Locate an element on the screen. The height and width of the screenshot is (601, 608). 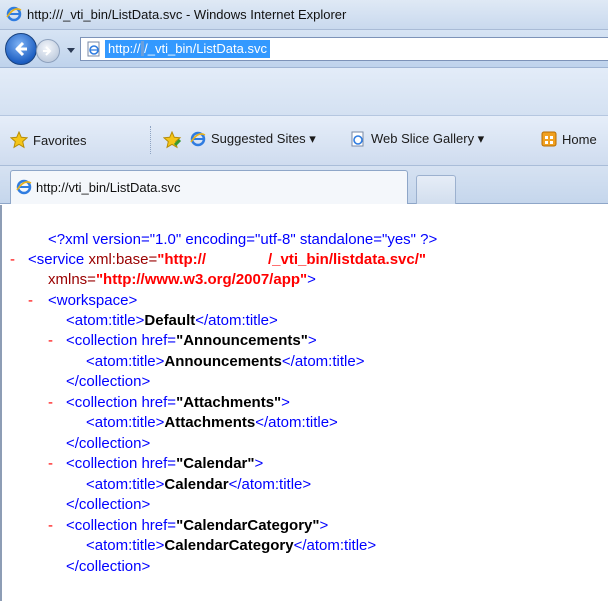
favorites-label: Favorites is located at coordinates (60, 140).